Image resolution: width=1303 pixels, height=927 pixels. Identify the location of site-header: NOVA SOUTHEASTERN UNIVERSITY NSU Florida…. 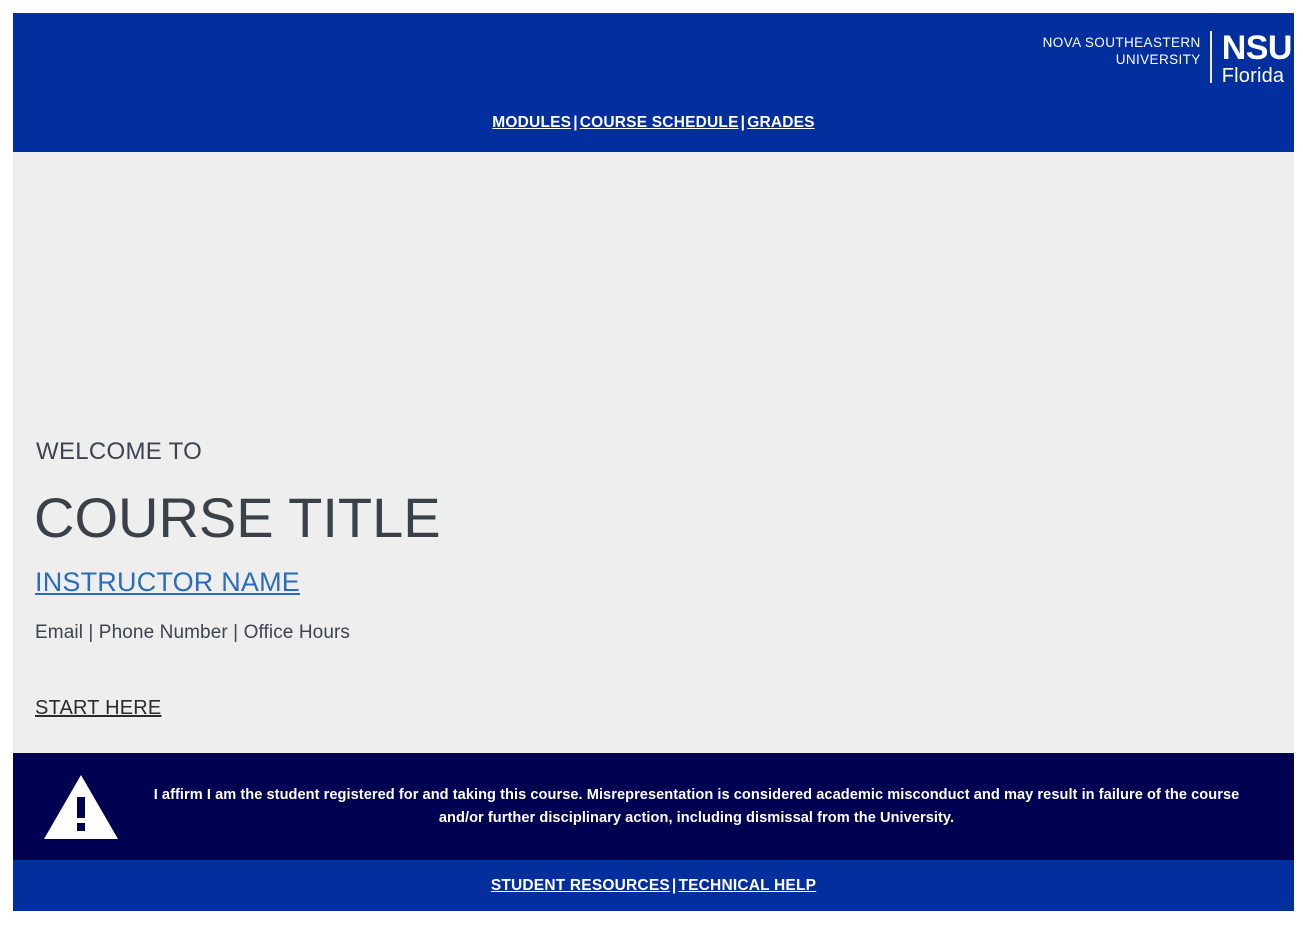
(653, 82).